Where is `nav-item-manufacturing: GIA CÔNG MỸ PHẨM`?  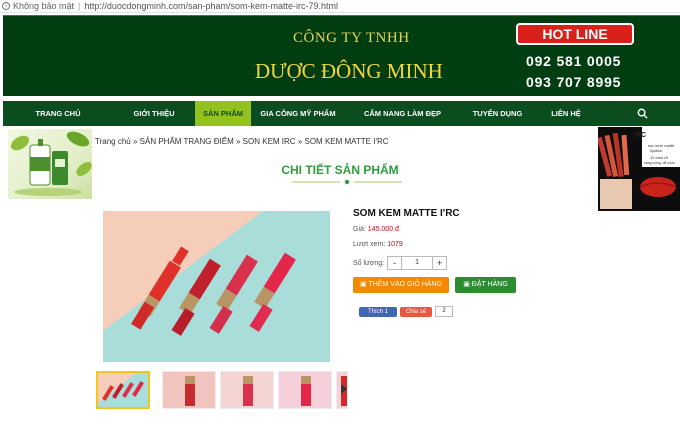 nav-item-manufacturing: GIA CÔNG MỸ PHẨM is located at coordinates (298, 113).